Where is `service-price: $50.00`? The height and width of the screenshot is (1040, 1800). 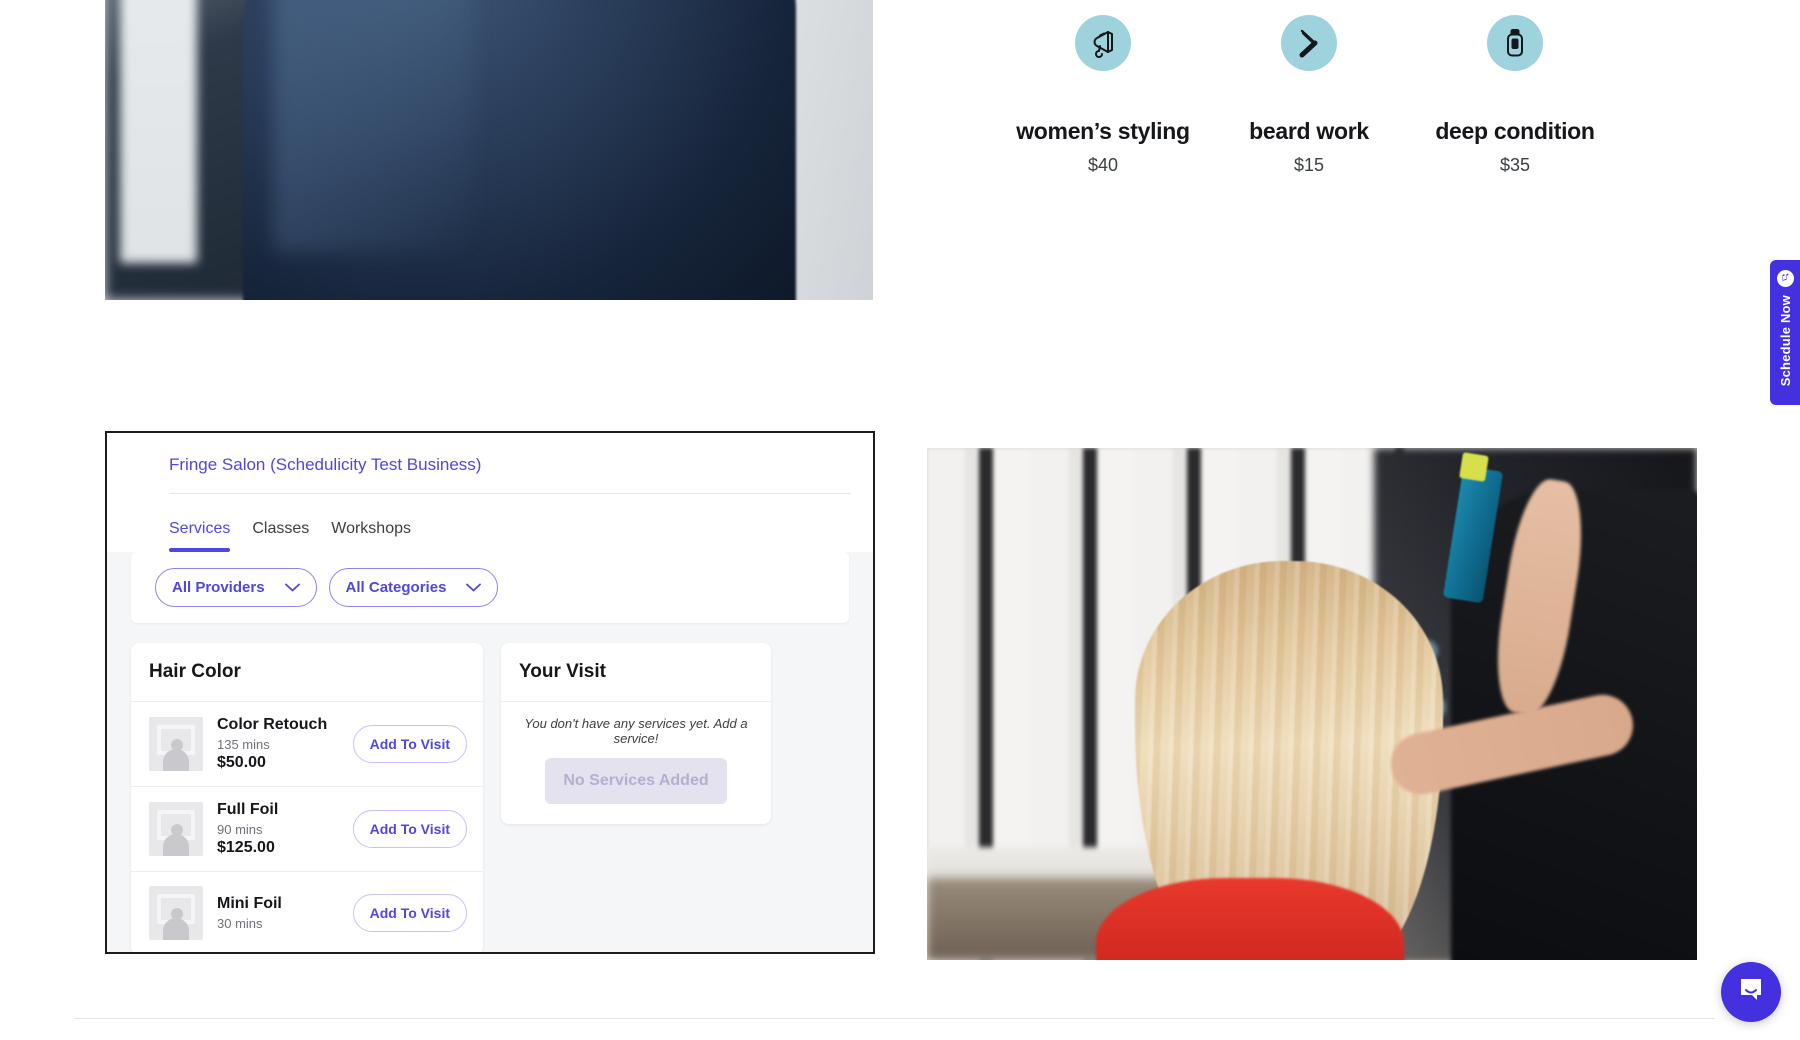 service-price: $50.00 is located at coordinates (241, 762).